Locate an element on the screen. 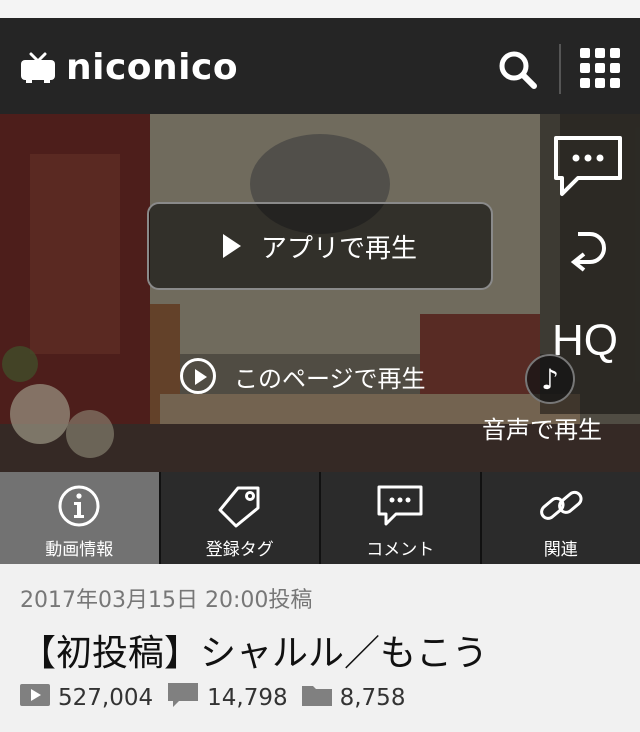 This screenshot has width=640, height=732. niconico-logo: niconico is located at coordinates (129, 68).